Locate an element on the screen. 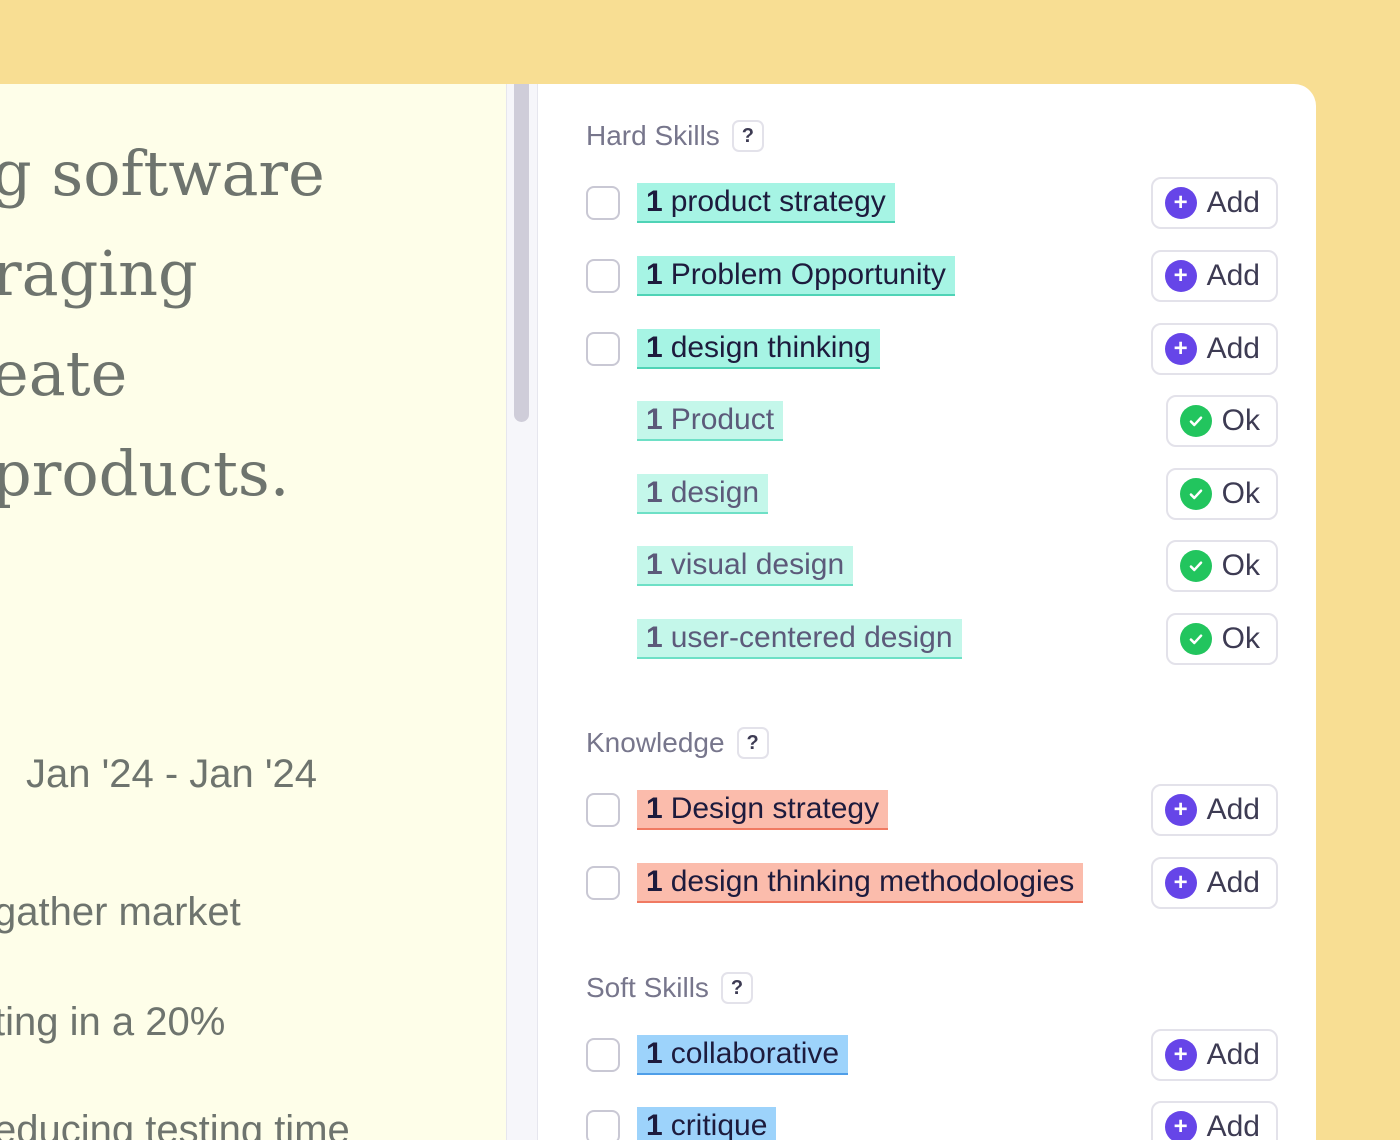 Image resolution: width=1400 pixels, height=1140 pixels. skill-row: 1 design thinking + Add is located at coordinates (927, 349).